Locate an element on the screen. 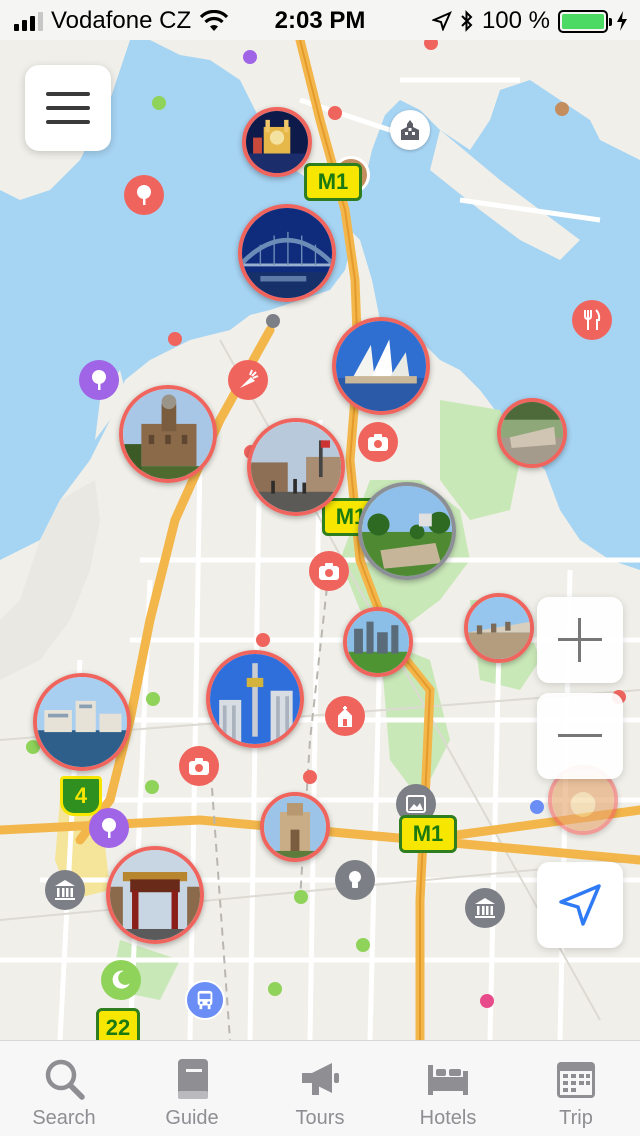 The width and height of the screenshot is (640, 1136). bus-stop-pin is located at coordinates (205, 1000).